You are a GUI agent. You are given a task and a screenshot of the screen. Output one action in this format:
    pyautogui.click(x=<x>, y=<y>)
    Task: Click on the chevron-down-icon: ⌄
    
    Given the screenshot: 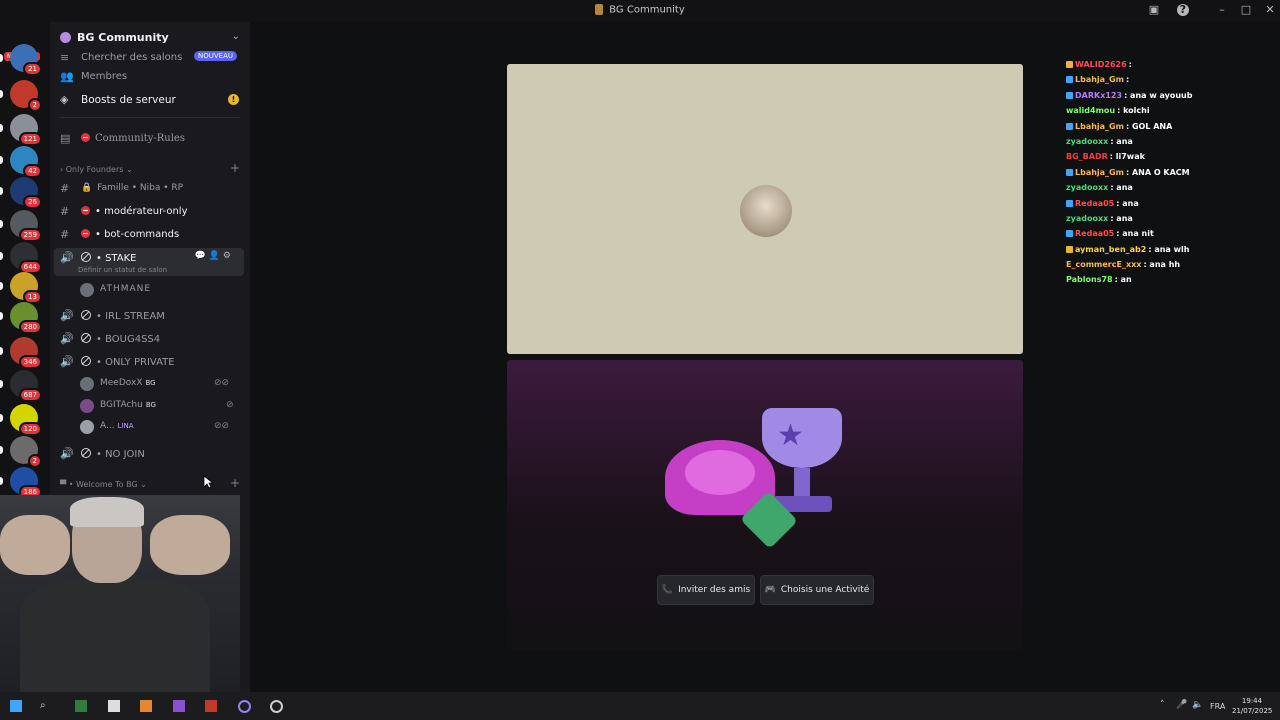 What is the action you would take?
    pyautogui.click(x=236, y=36)
    